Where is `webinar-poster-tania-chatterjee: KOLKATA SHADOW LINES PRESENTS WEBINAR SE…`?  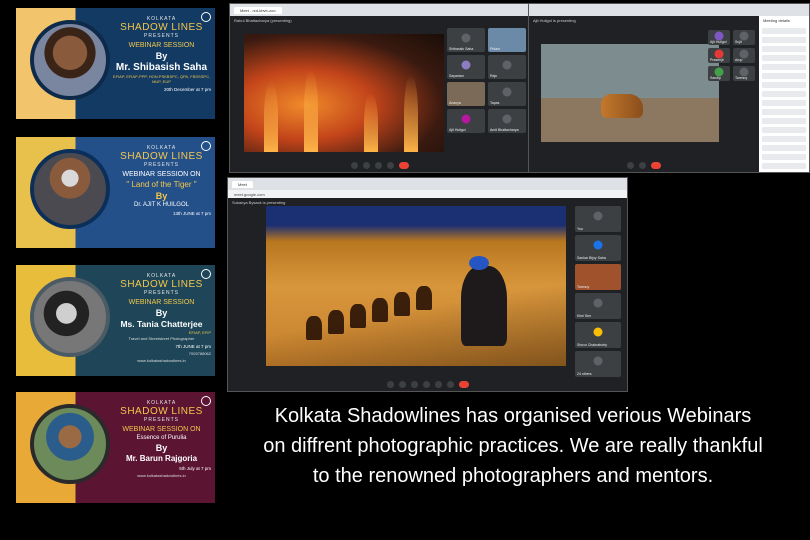
webinar-poster-tania-chatterjee: KOLKATA SHADOW LINES PRESENTS WEBINAR SE… is located at coordinates (115, 320).